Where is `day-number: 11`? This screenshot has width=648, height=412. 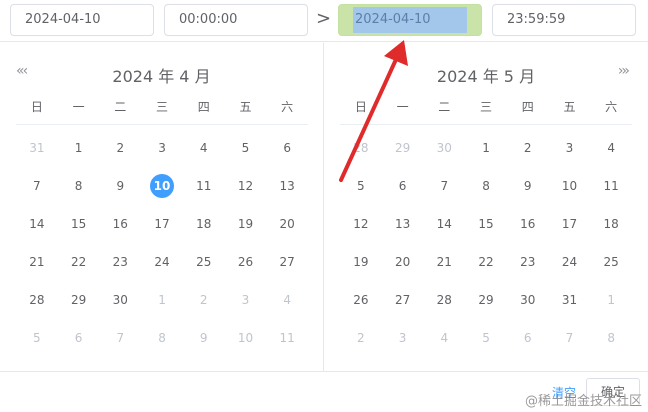
day-number: 11 is located at coordinates (204, 186).